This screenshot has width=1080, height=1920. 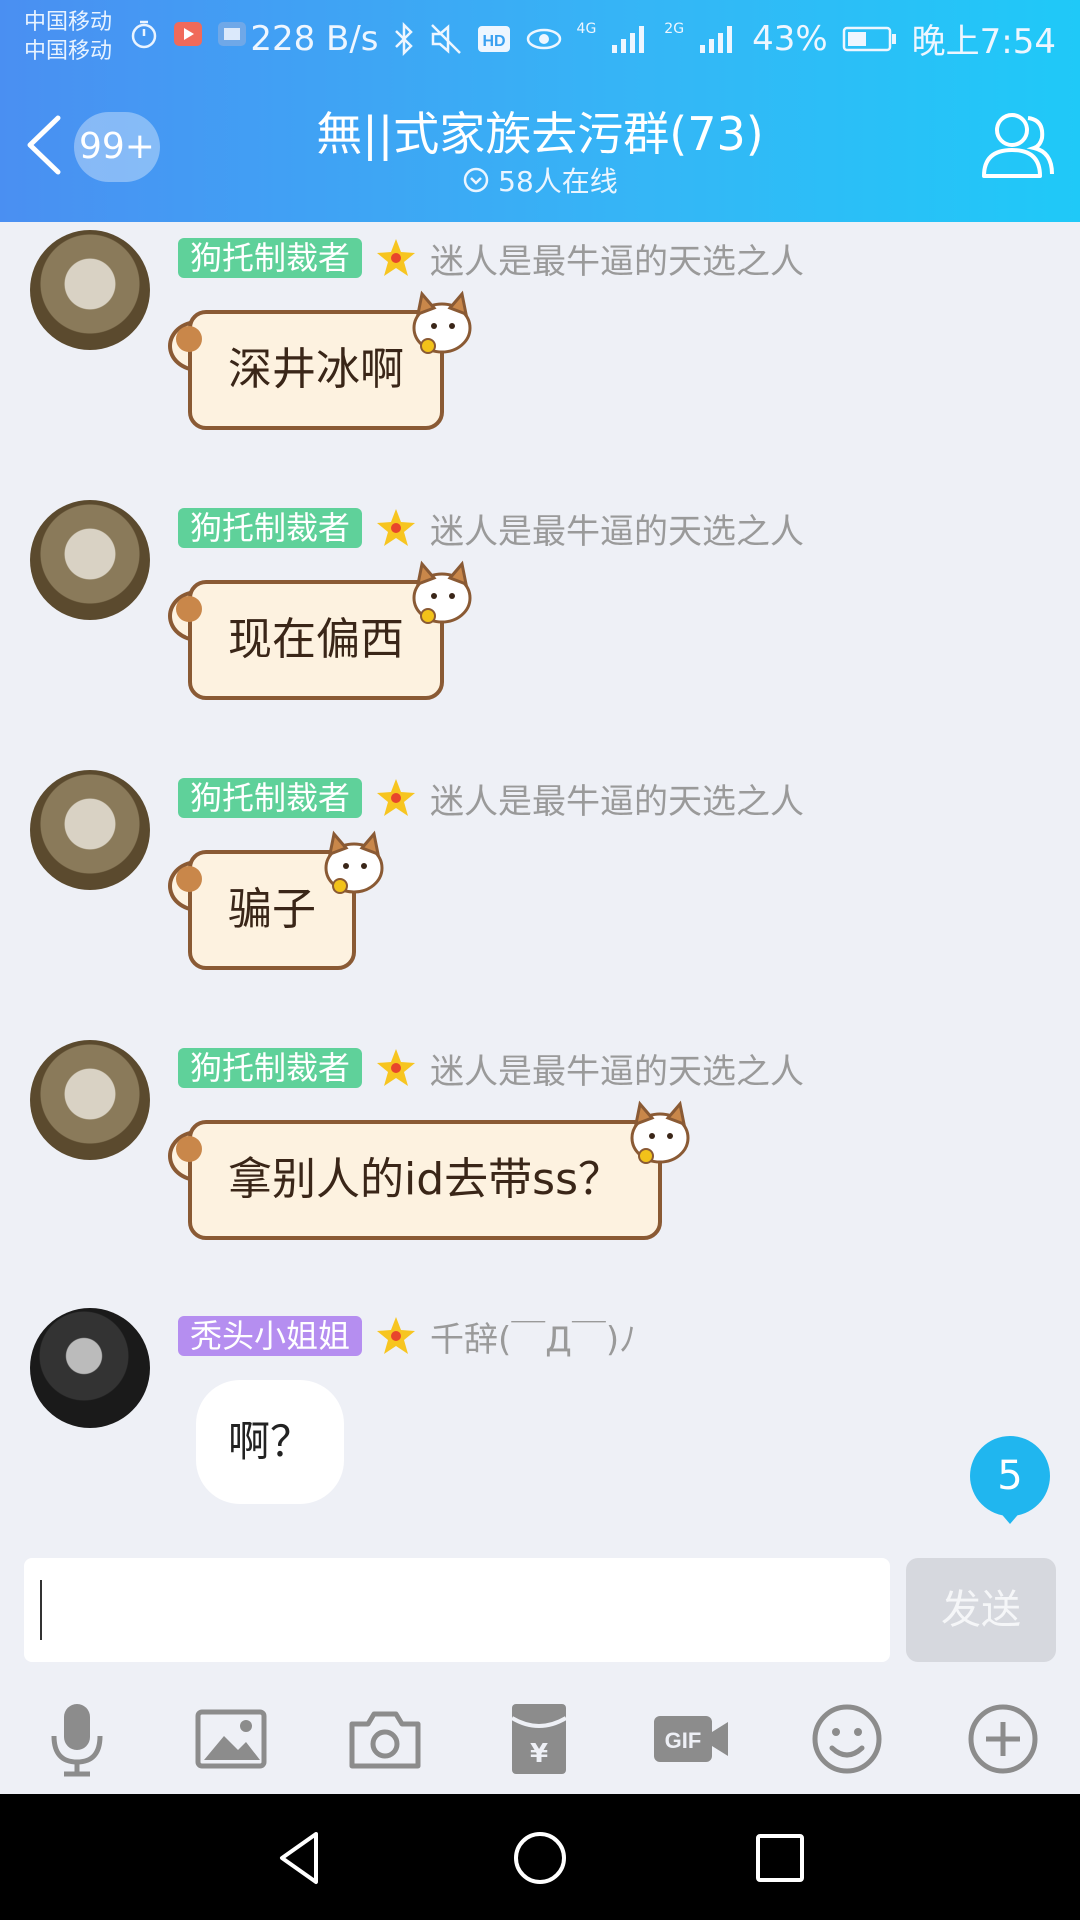 I want to click on microphone-icon, so click(x=77, y=1739).